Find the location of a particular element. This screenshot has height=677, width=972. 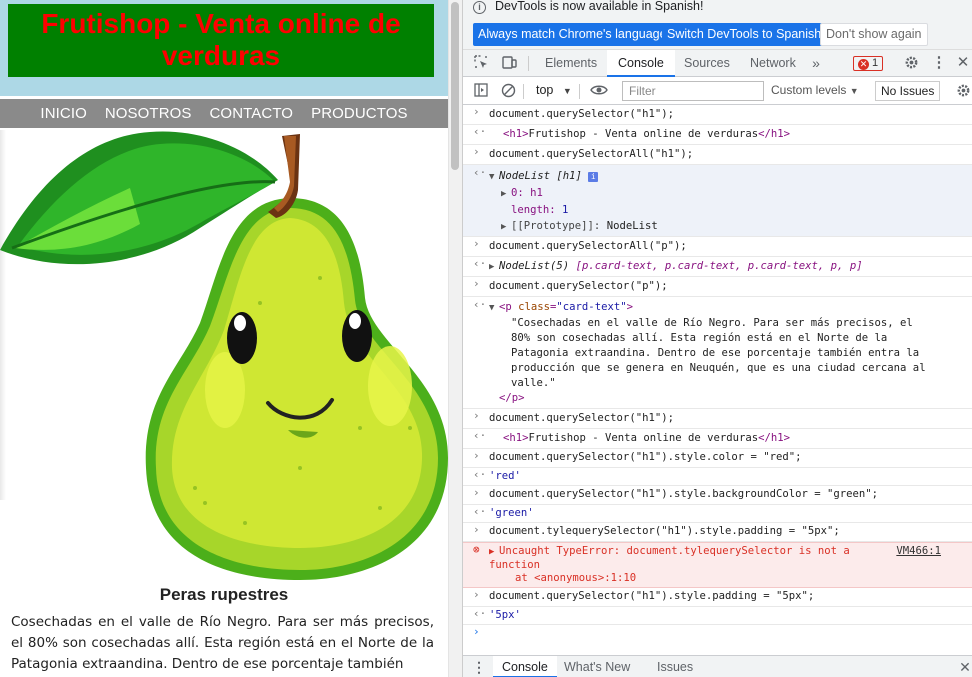

tab-elements: Elements is located at coordinates (571, 63).